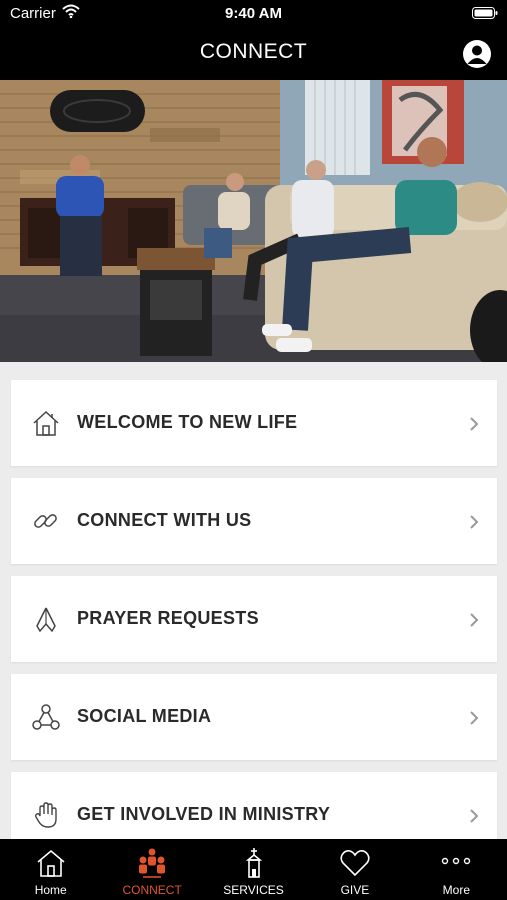 This screenshot has height=900, width=507. What do you see at coordinates (45, 815) in the screenshot?
I see `hand-icon` at bounding box center [45, 815].